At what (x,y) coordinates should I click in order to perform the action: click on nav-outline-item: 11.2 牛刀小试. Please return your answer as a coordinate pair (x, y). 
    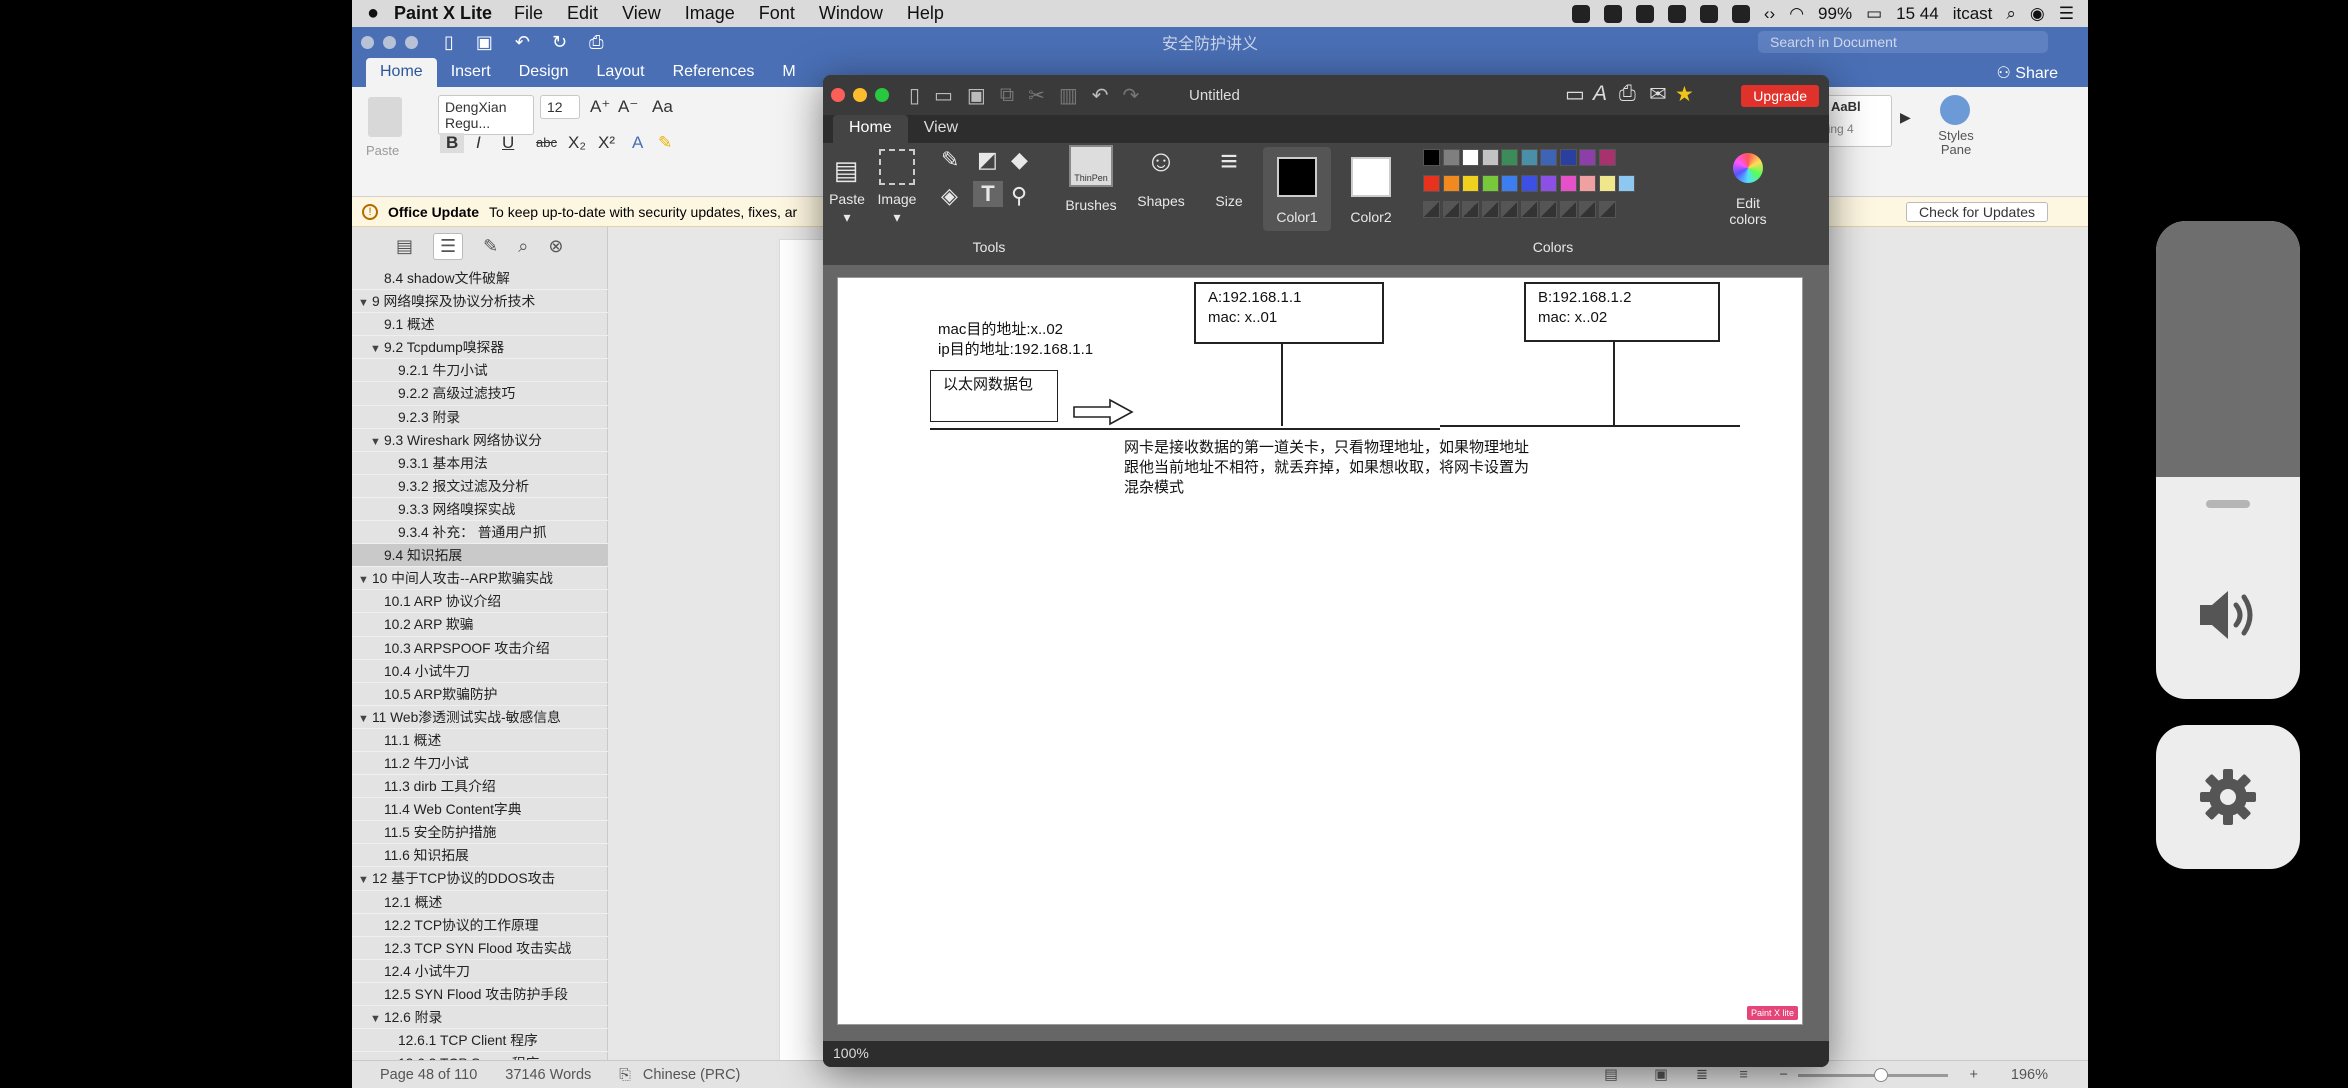
    Looking at the image, I should click on (480, 764).